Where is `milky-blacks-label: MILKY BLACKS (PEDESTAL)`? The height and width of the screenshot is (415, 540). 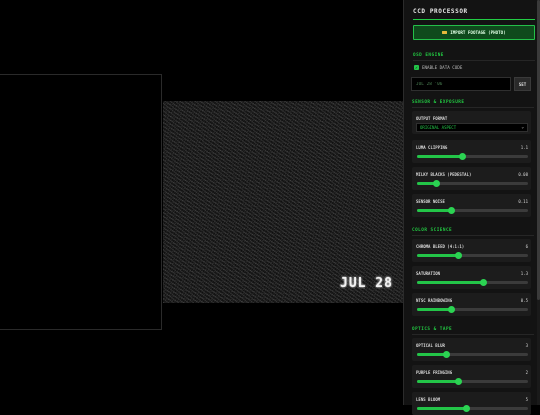 milky-blacks-label: MILKY BLACKS (PEDESTAL) is located at coordinates (444, 174).